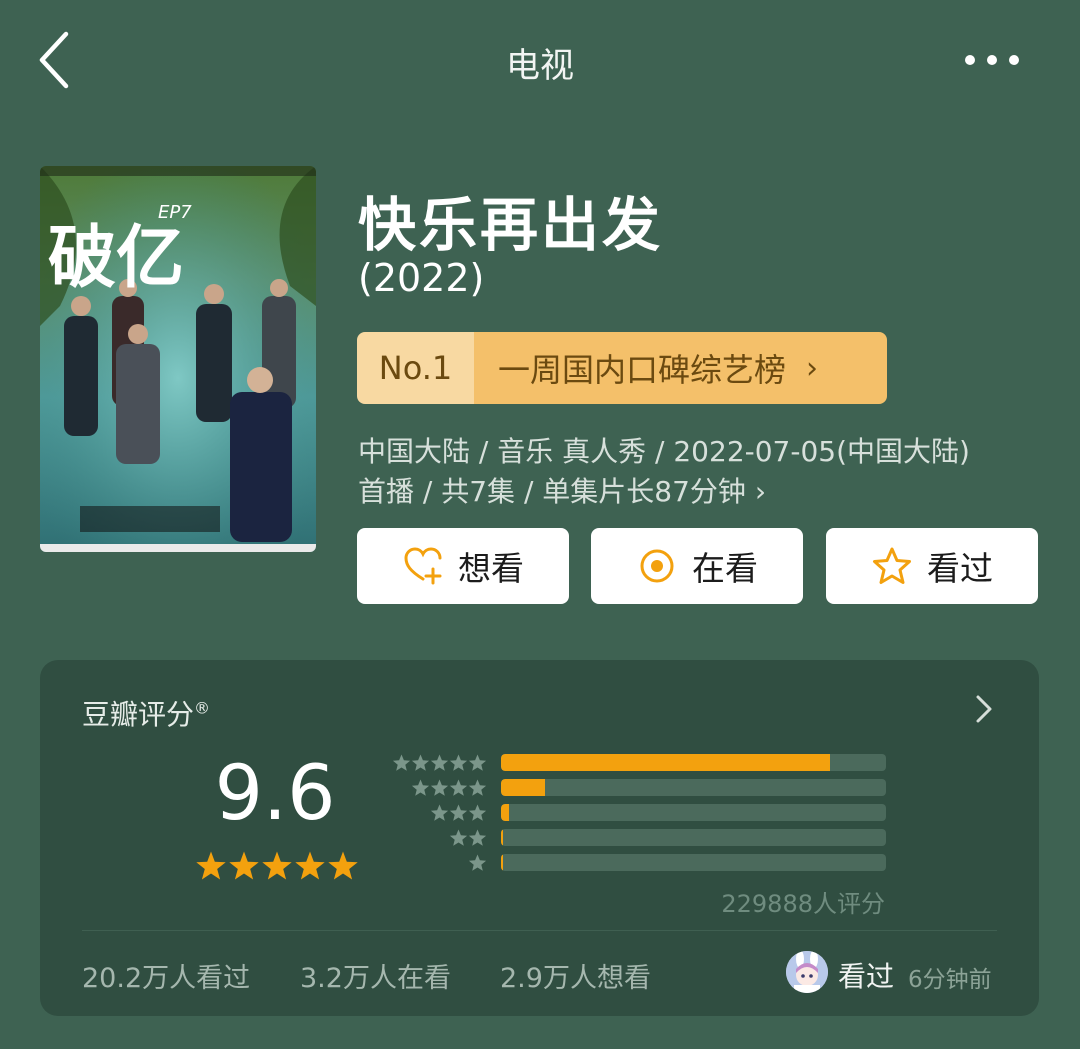  I want to click on back-chevron-icon, so click(54, 60).